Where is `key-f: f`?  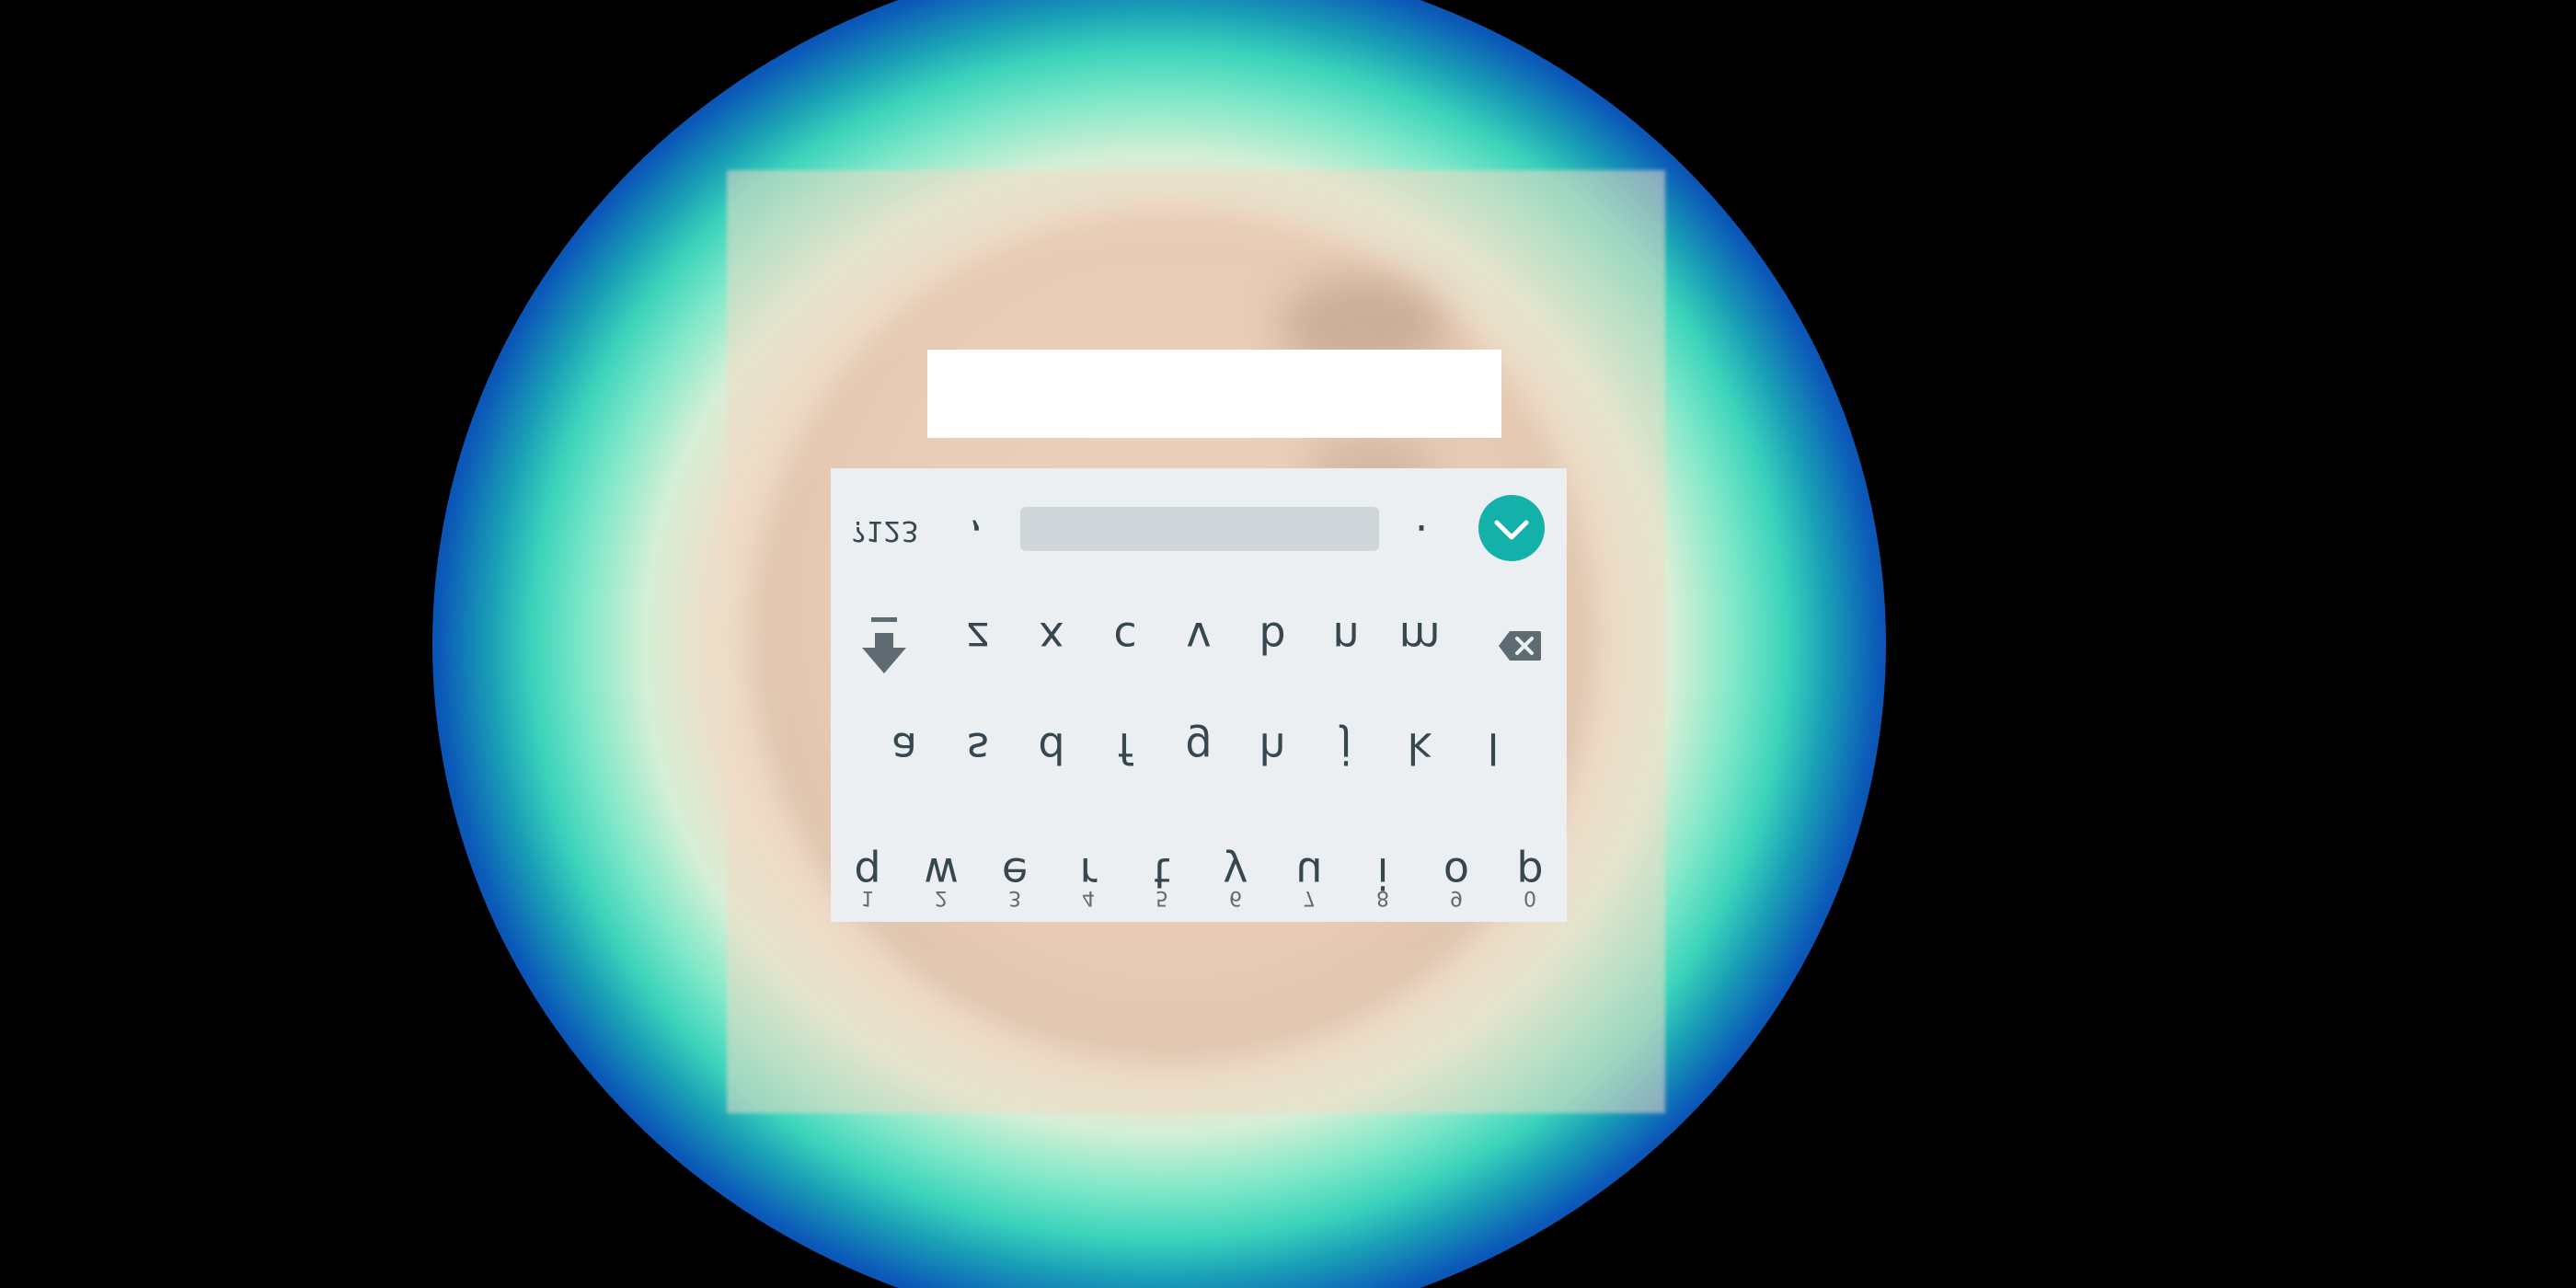 key-f: f is located at coordinates (1125, 756).